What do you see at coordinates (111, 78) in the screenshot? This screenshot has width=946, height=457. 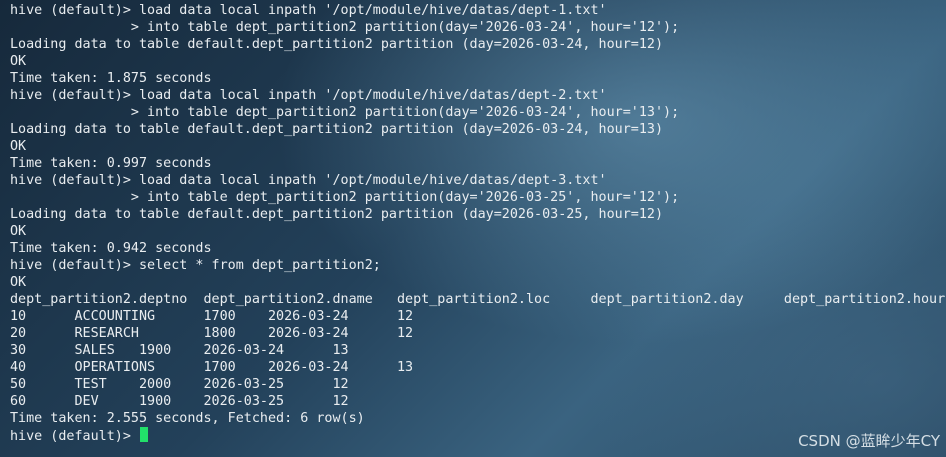 I see `output-line: Time taken: 1.875 seconds` at bounding box center [111, 78].